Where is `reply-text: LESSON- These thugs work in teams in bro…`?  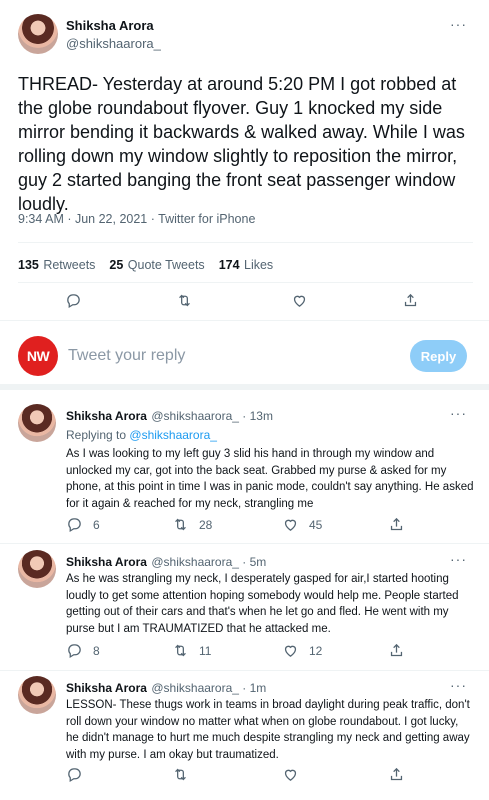 reply-text: LESSON- These thugs work in teams in bro… is located at coordinates (268, 730).